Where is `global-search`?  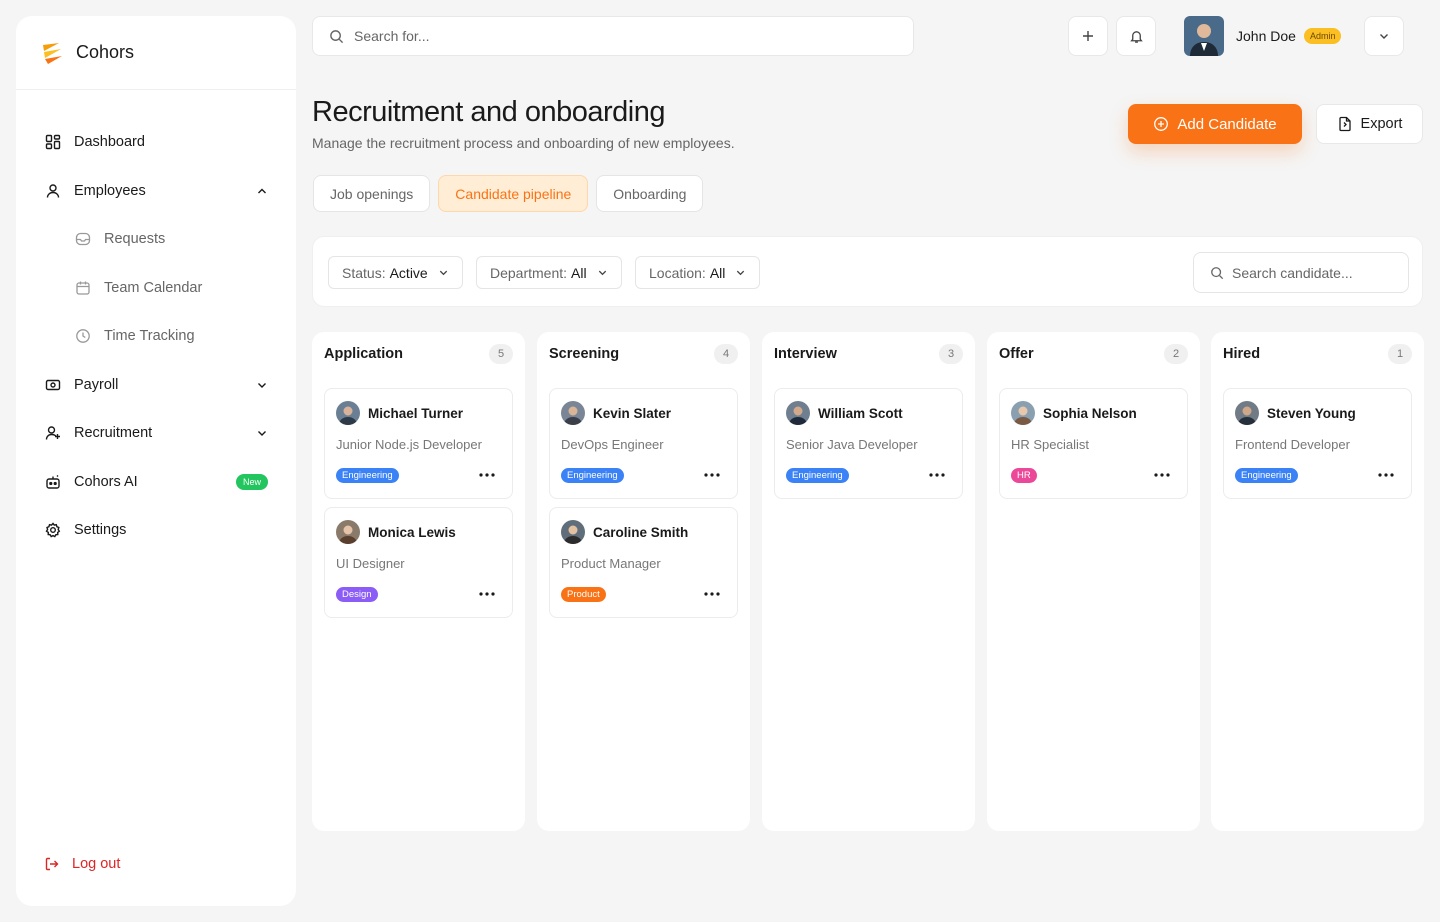
global-search is located at coordinates (613, 36).